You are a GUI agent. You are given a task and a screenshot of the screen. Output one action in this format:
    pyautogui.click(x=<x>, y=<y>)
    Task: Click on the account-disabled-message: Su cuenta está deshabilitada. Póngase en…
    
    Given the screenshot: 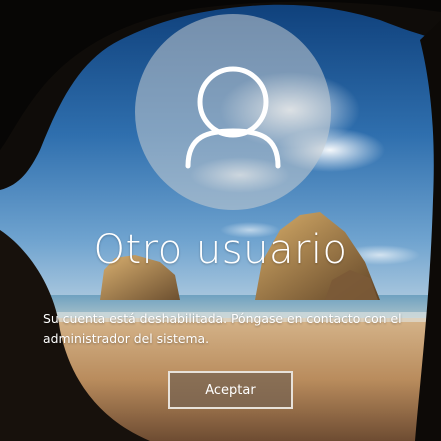 What is the action you would take?
    pyautogui.click(x=222, y=328)
    